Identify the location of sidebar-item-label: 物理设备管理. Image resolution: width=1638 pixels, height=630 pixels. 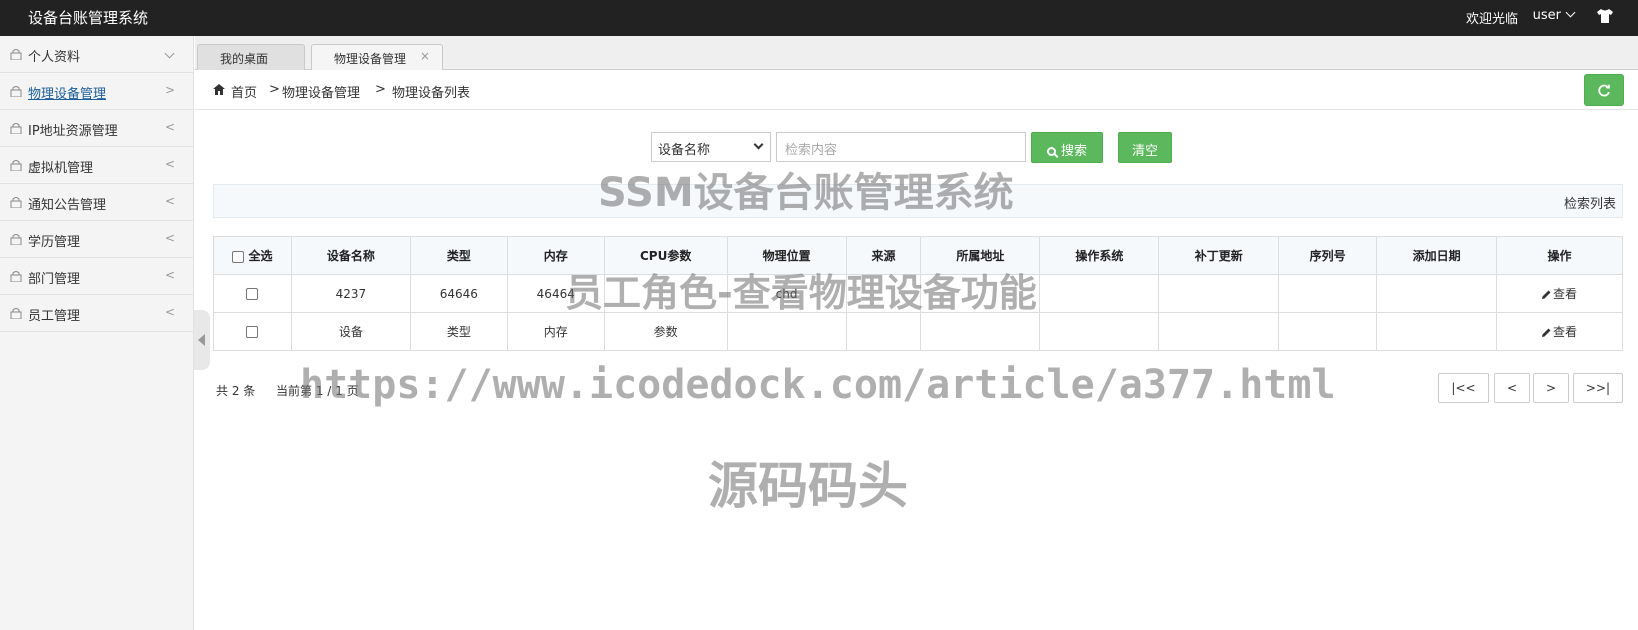
(67, 94).